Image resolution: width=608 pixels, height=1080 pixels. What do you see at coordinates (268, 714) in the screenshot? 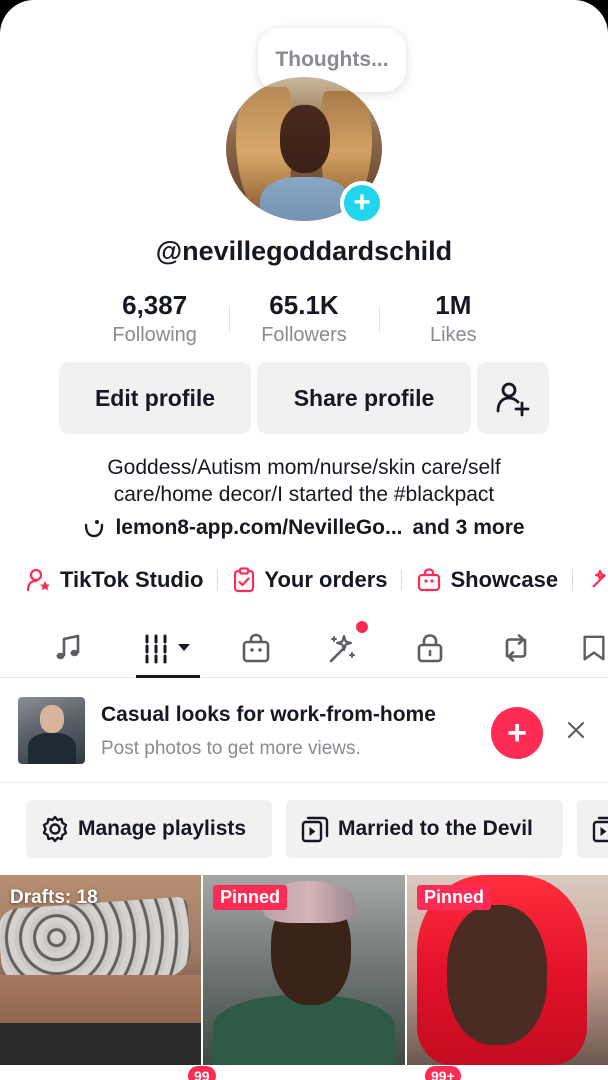
I see `promo-title: Casual looks for work-from-home` at bounding box center [268, 714].